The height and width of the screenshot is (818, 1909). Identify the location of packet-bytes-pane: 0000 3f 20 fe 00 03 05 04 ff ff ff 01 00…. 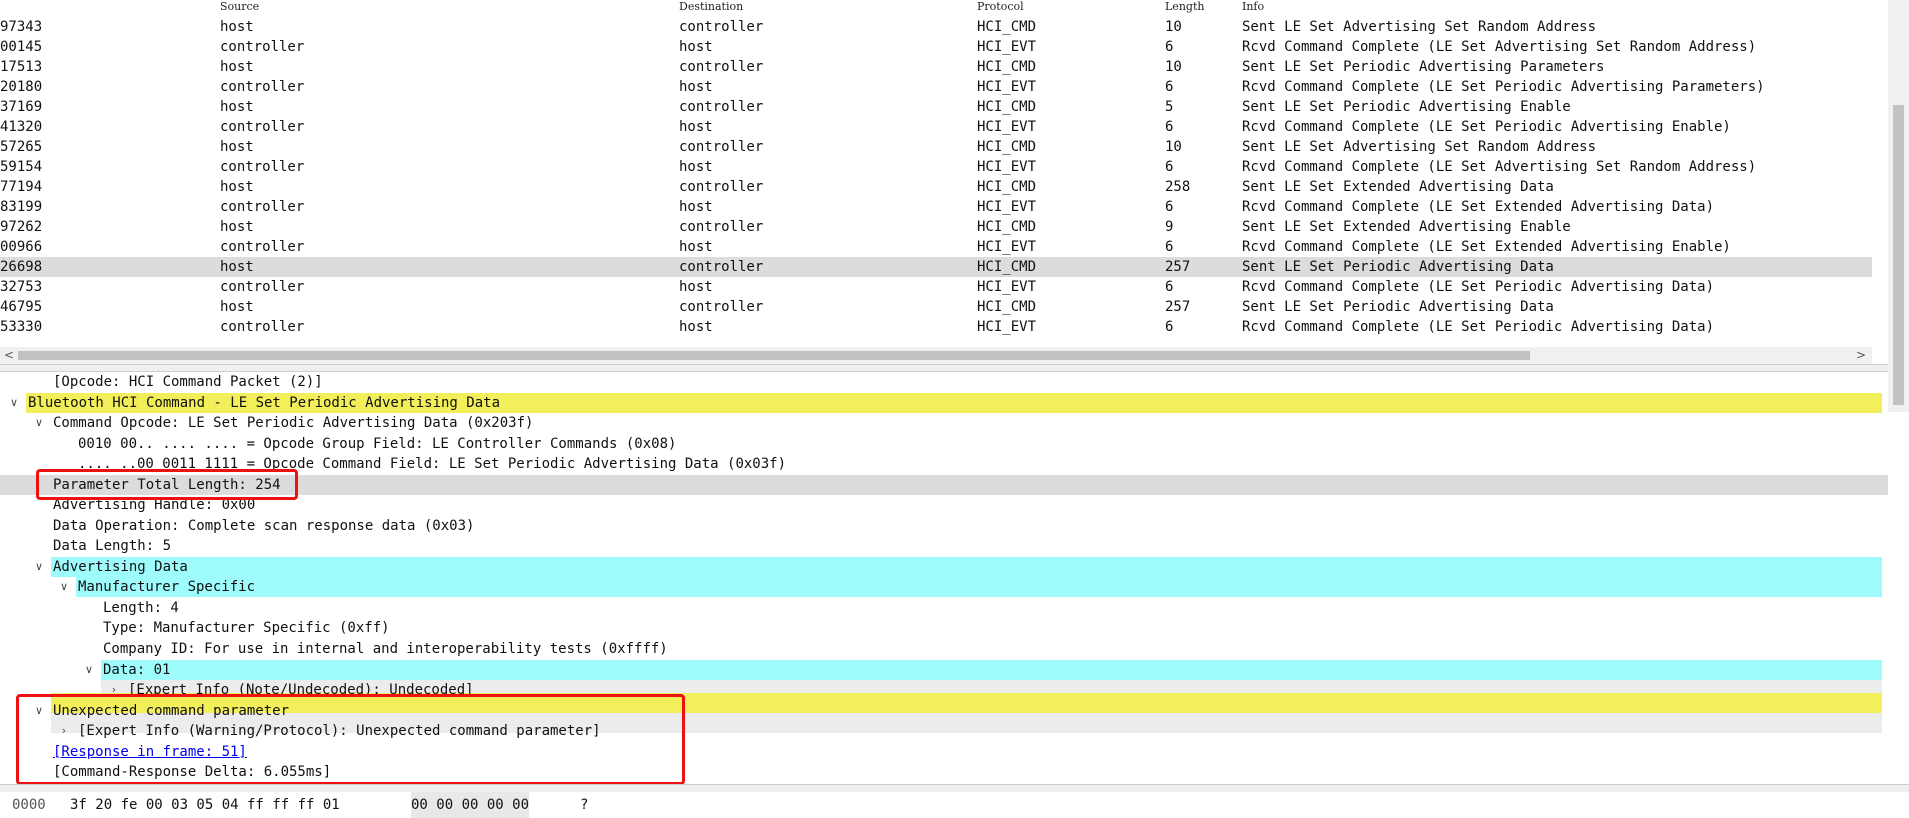
(954, 805).